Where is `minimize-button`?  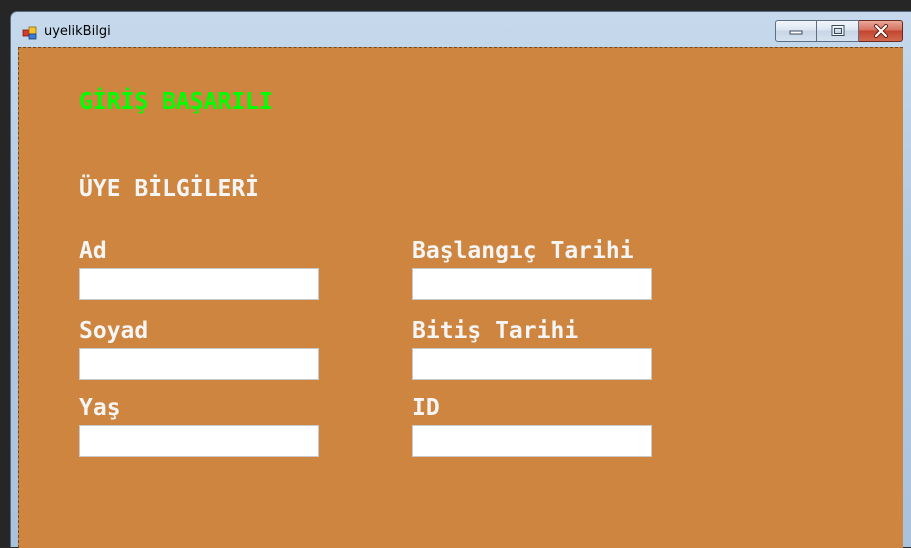 minimize-button is located at coordinates (796, 31).